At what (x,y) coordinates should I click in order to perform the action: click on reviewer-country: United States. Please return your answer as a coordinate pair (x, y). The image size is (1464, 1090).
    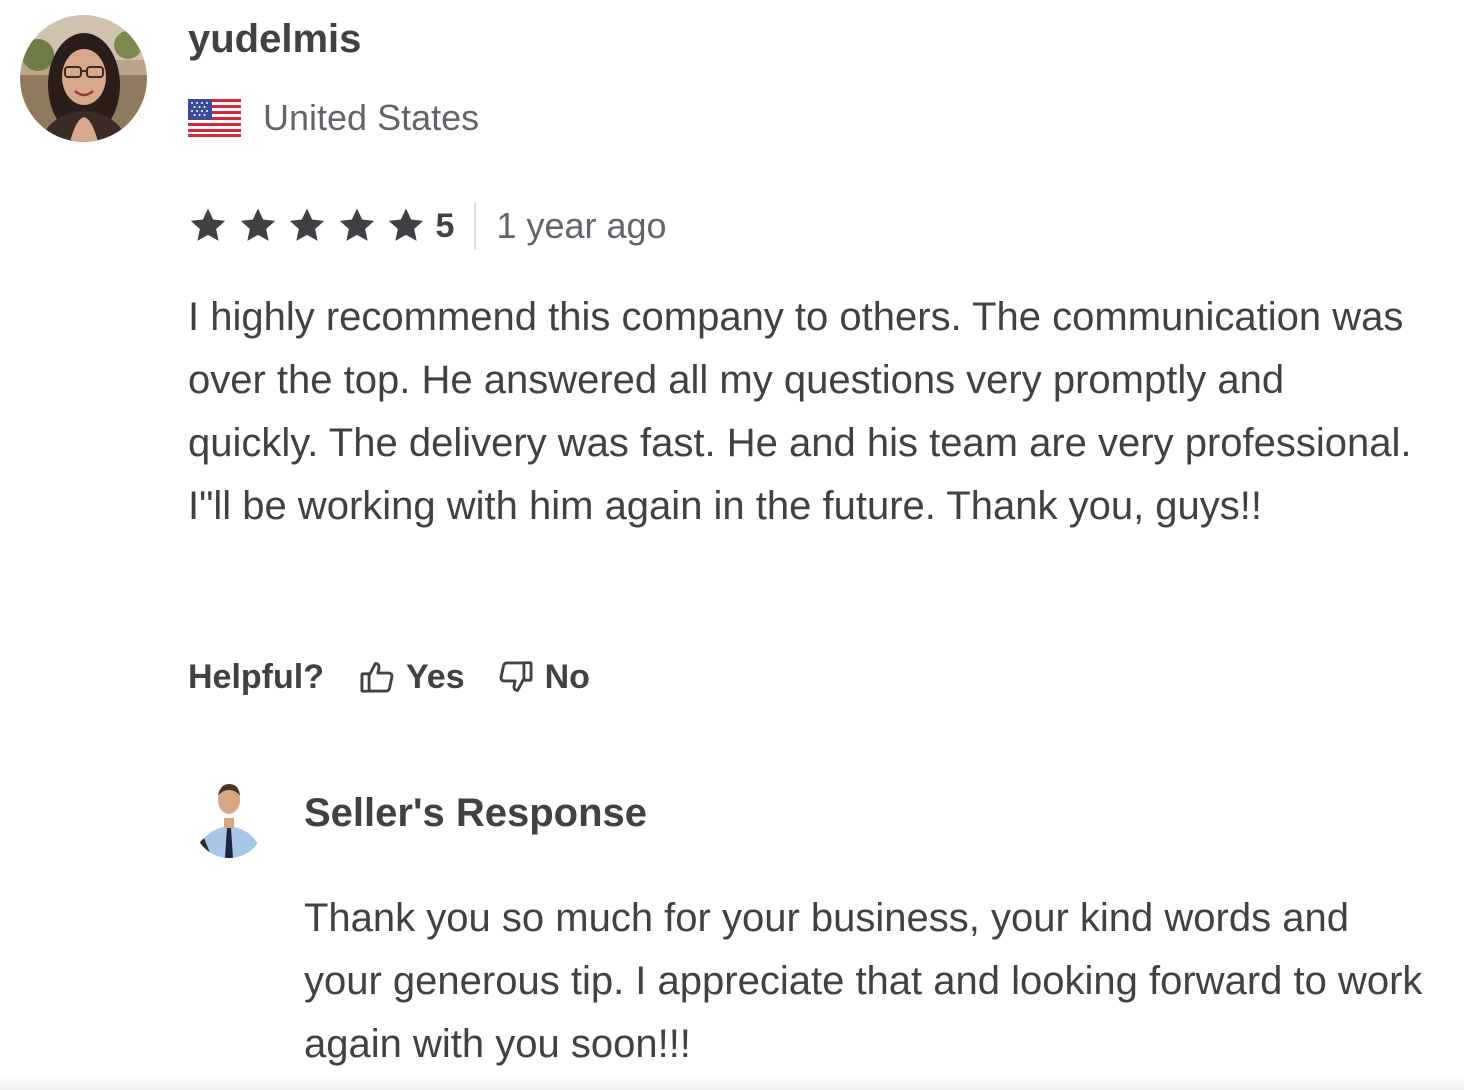
    Looking at the image, I should click on (333, 118).